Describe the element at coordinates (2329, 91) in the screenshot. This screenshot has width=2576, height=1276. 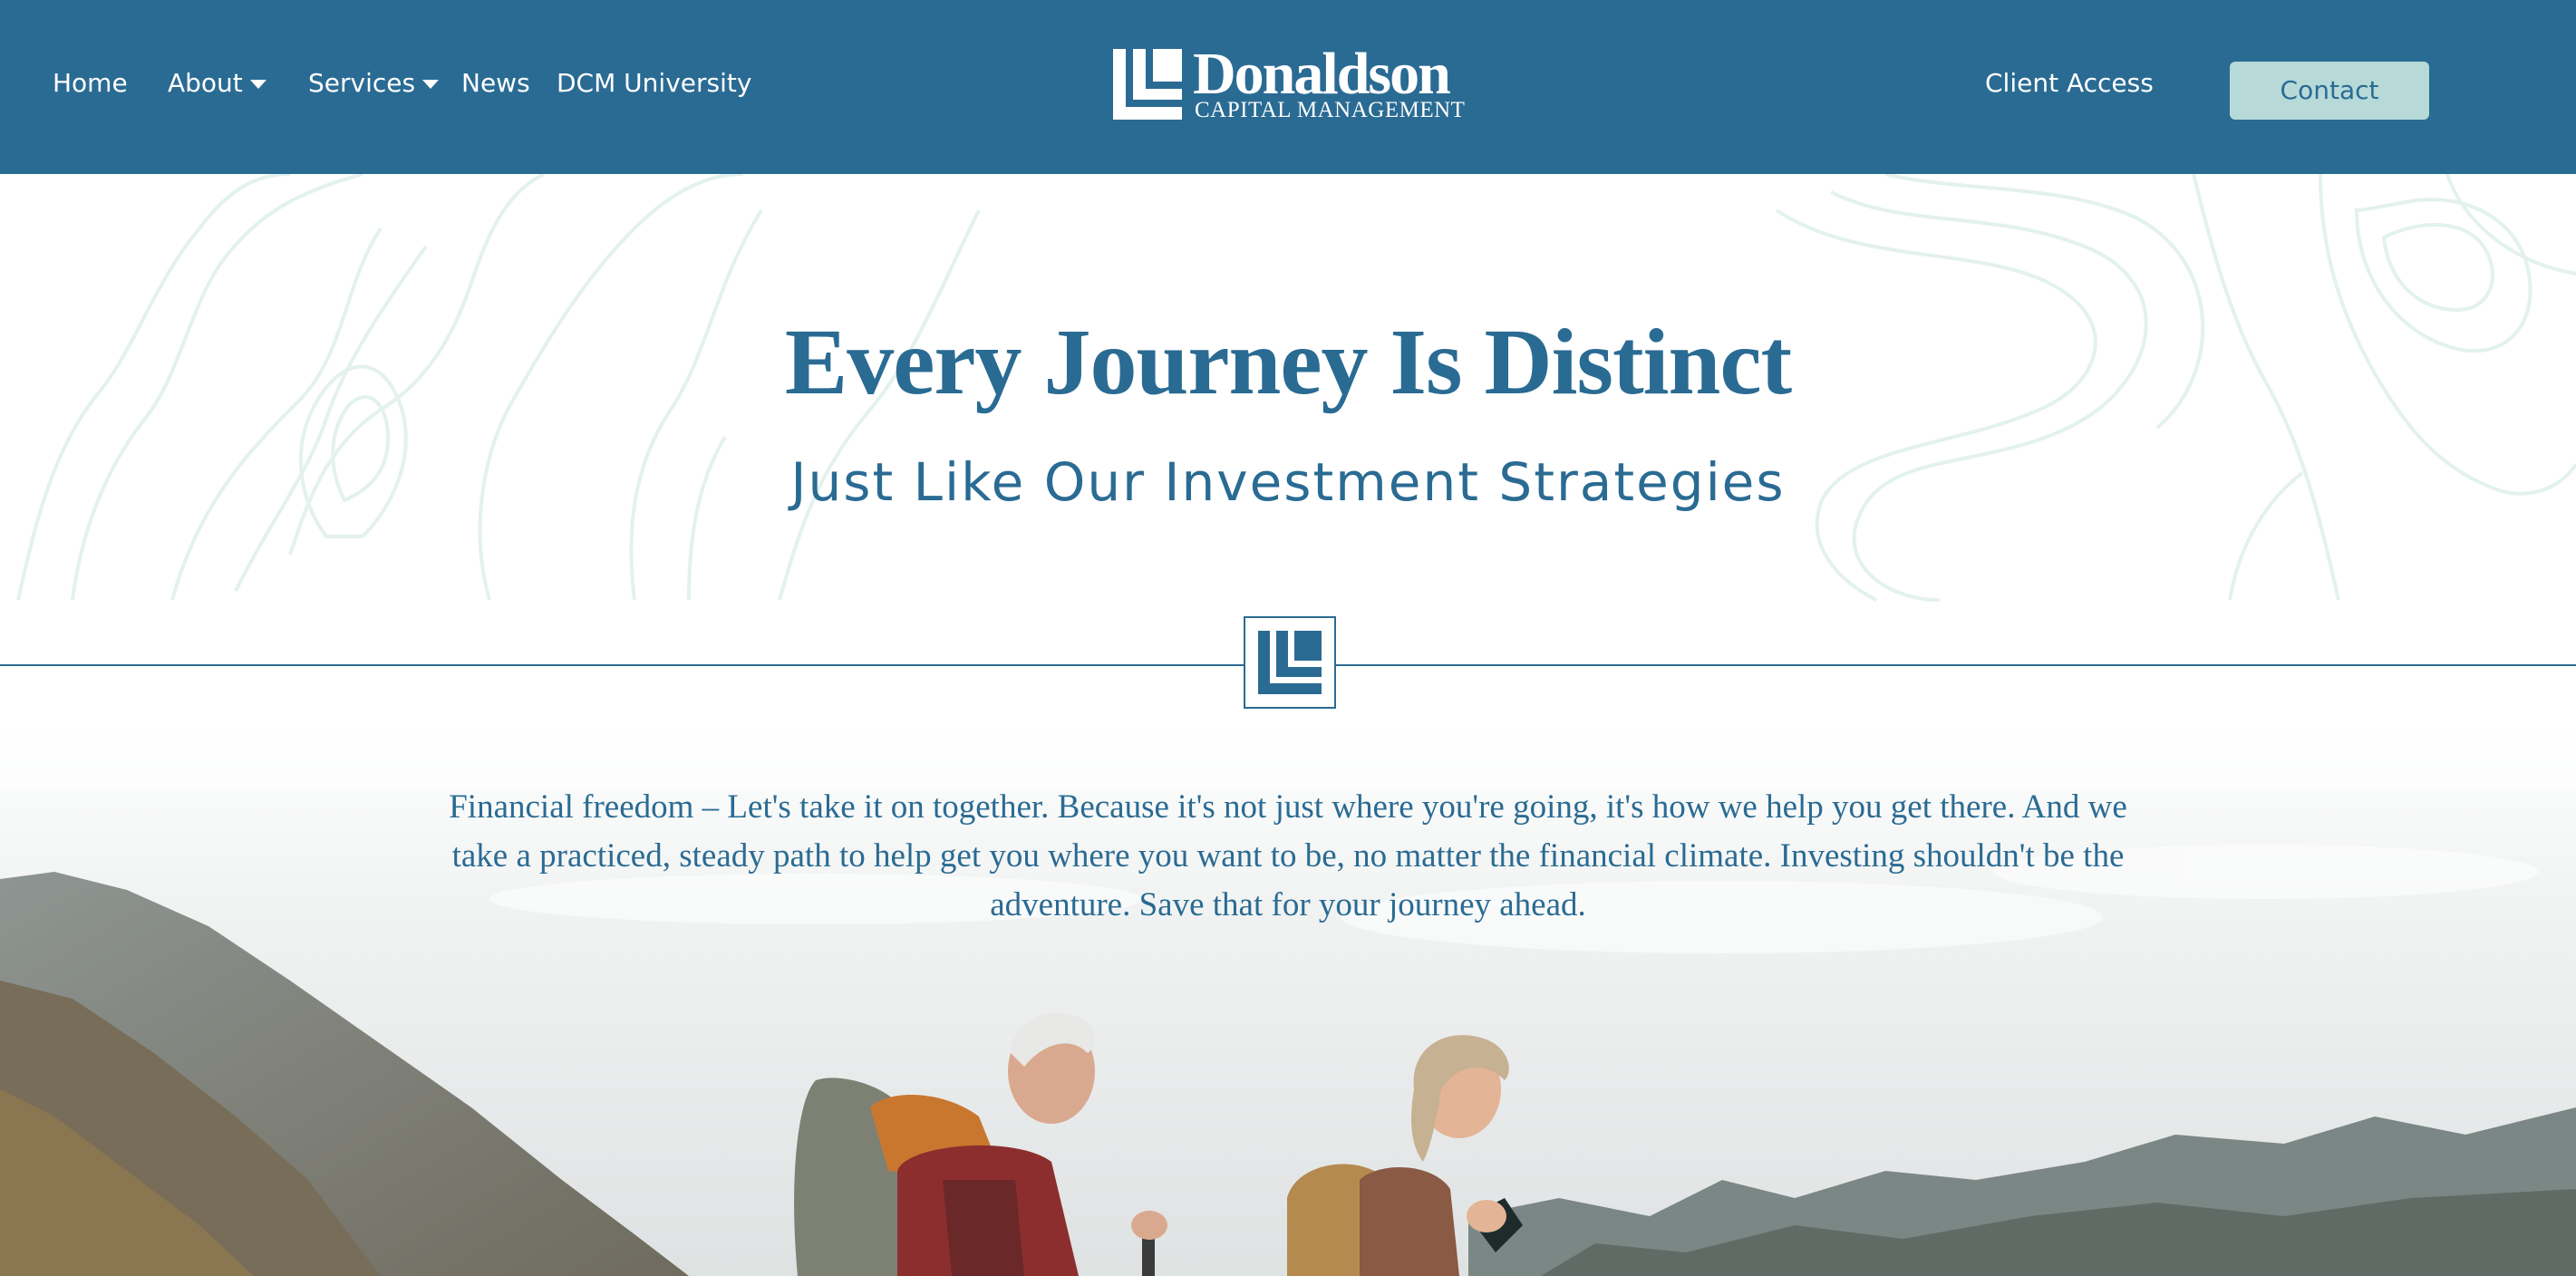
I see `contact-button: Contact` at that location.